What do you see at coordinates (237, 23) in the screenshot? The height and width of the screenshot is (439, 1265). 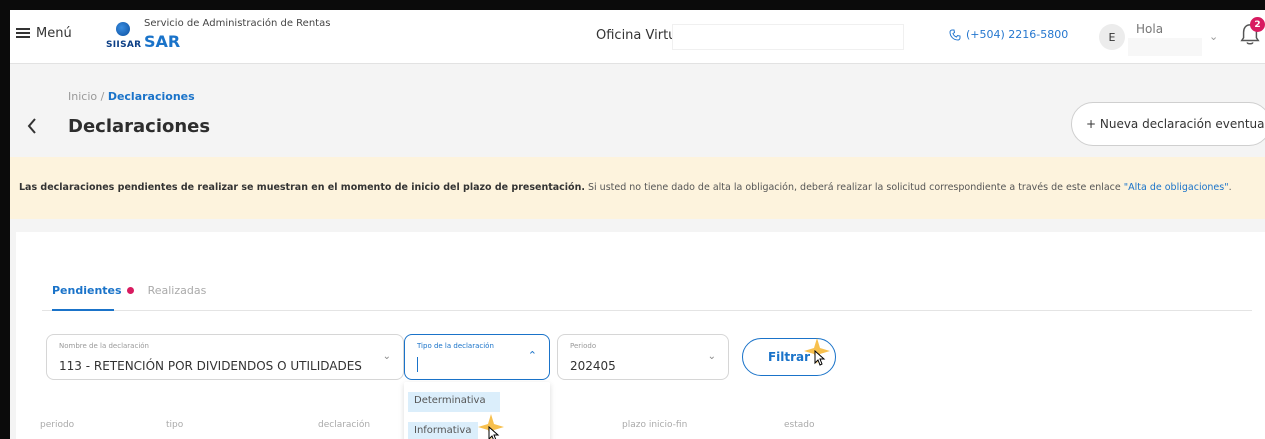 I see `org-name: Servicio de Administración de Rentas` at bounding box center [237, 23].